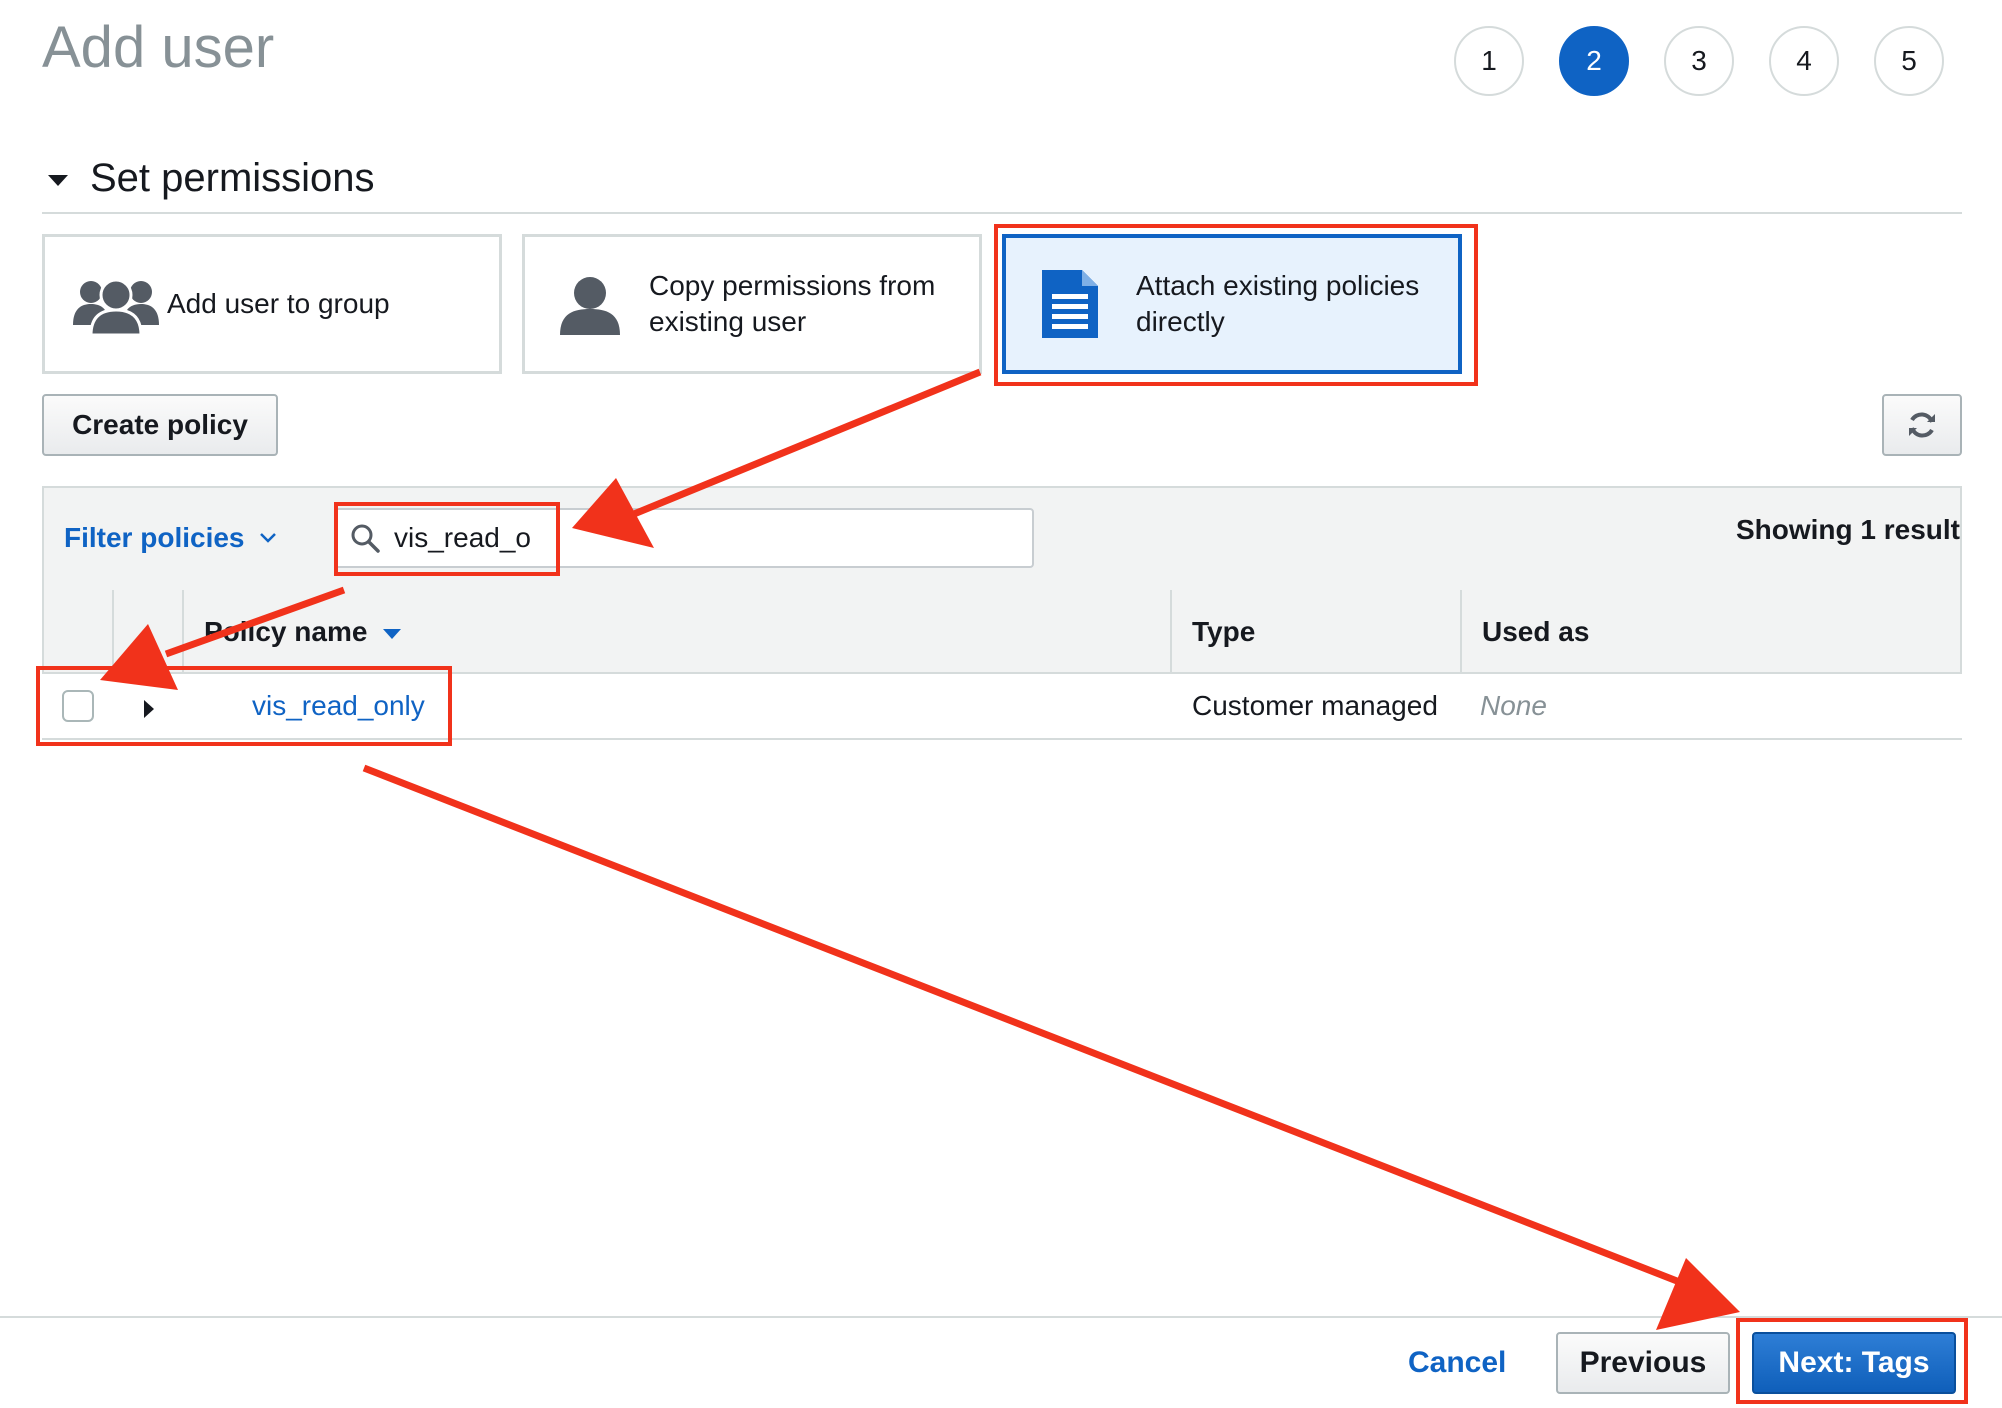 This screenshot has height=1408, width=2002. What do you see at coordinates (58, 180) in the screenshot?
I see `caret-down-icon` at bounding box center [58, 180].